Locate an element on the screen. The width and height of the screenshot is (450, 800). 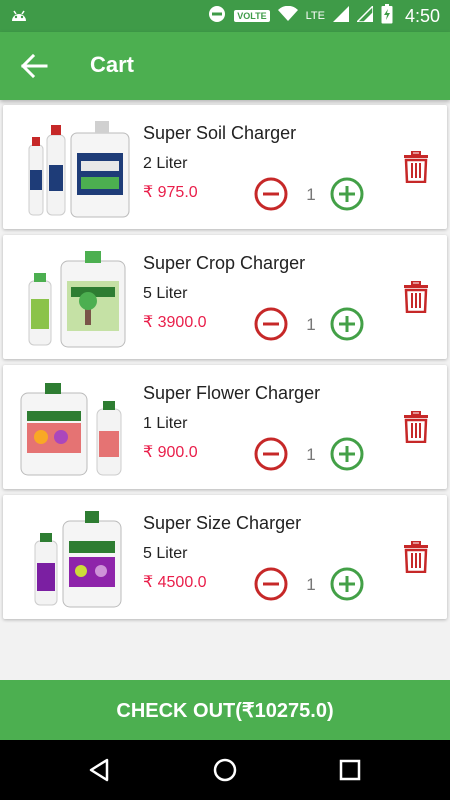
product-name: Super Soil Charger is located at coordinates (220, 133).